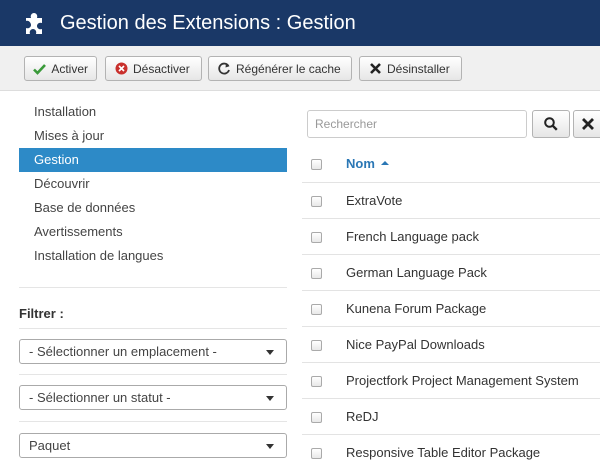 The height and width of the screenshot is (465, 600). I want to click on page-header: Gestion des Extensions : Gestion, so click(300, 23).